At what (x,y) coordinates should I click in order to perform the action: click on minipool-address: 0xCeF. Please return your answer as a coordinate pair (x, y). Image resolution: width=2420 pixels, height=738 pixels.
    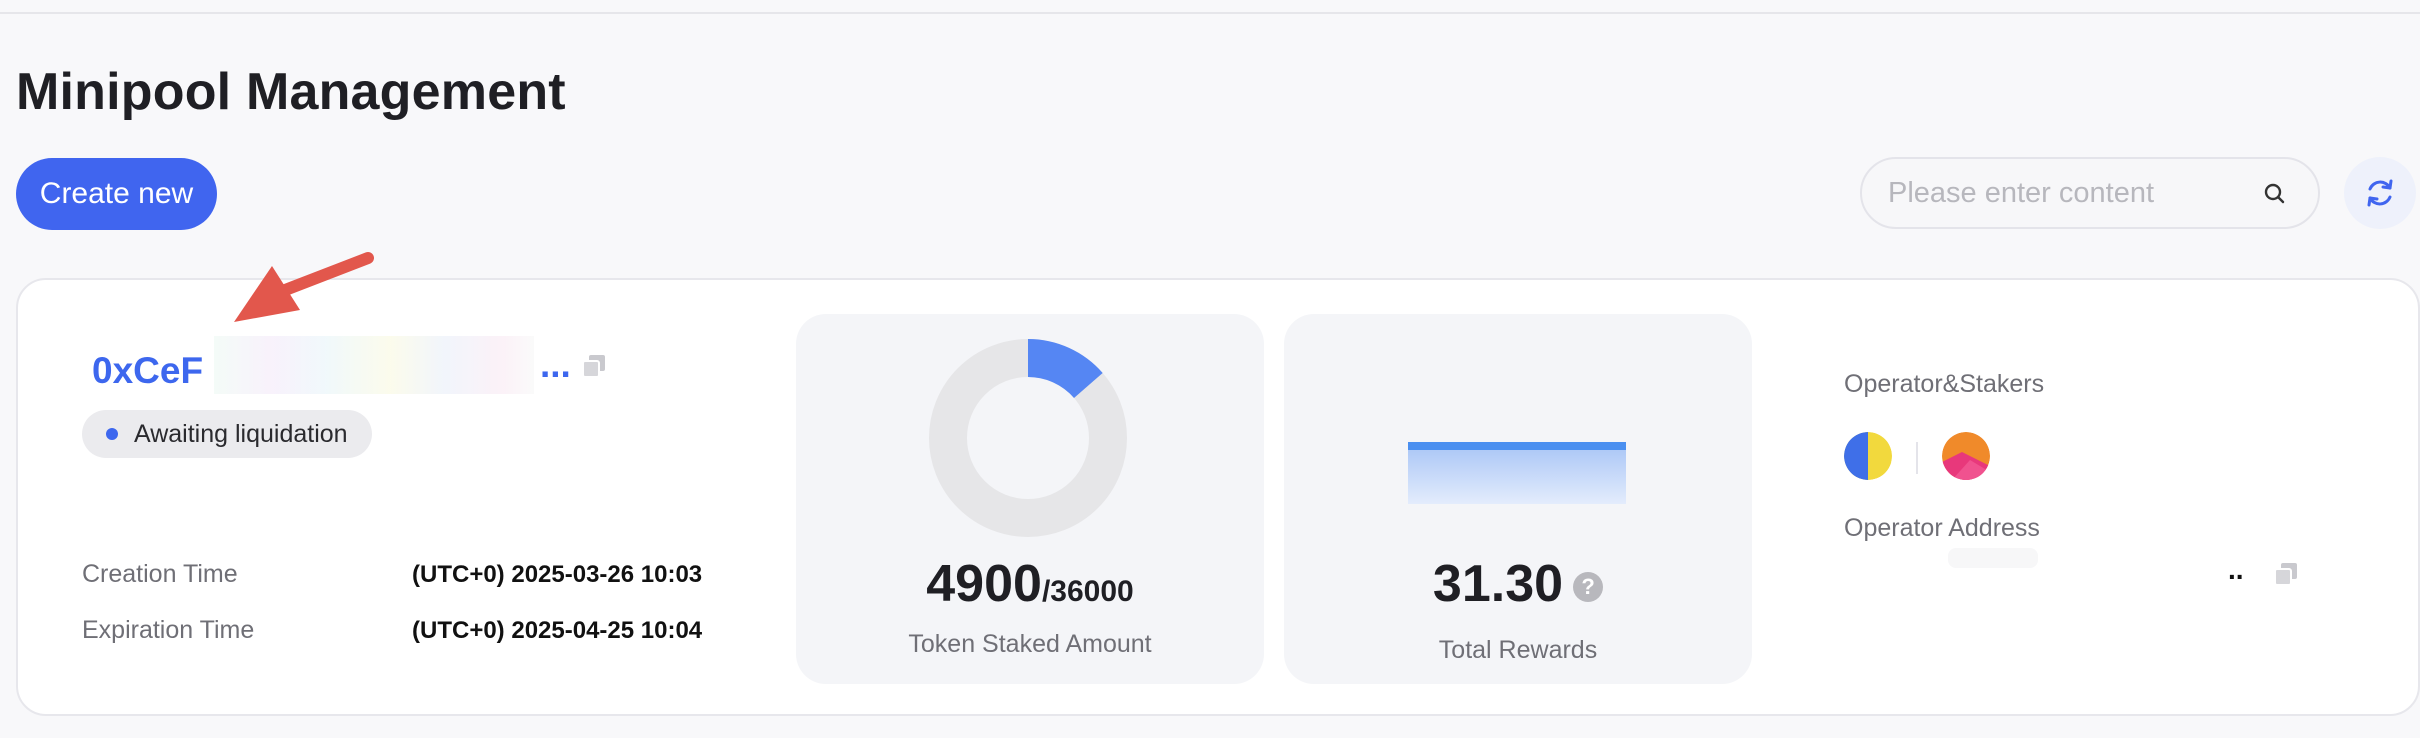
    Looking at the image, I should click on (147, 371).